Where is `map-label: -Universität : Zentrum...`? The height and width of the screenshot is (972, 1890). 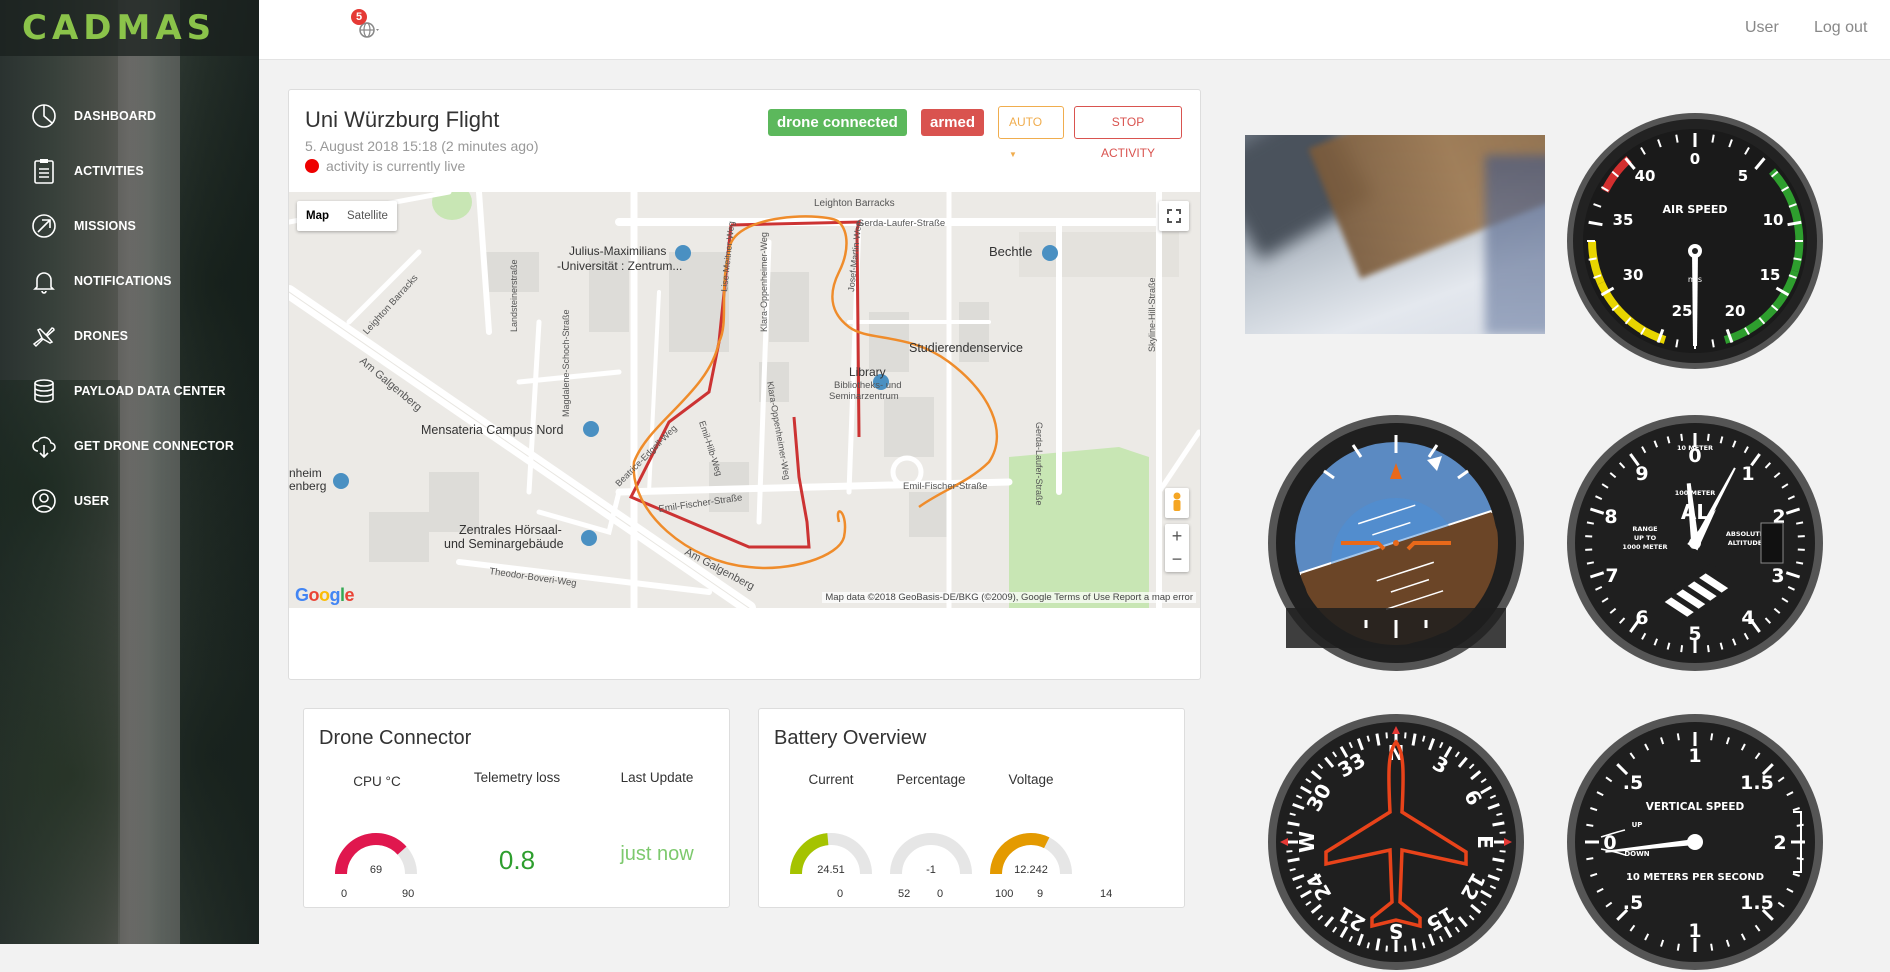
map-label: -Universität : Zentrum... is located at coordinates (619, 266).